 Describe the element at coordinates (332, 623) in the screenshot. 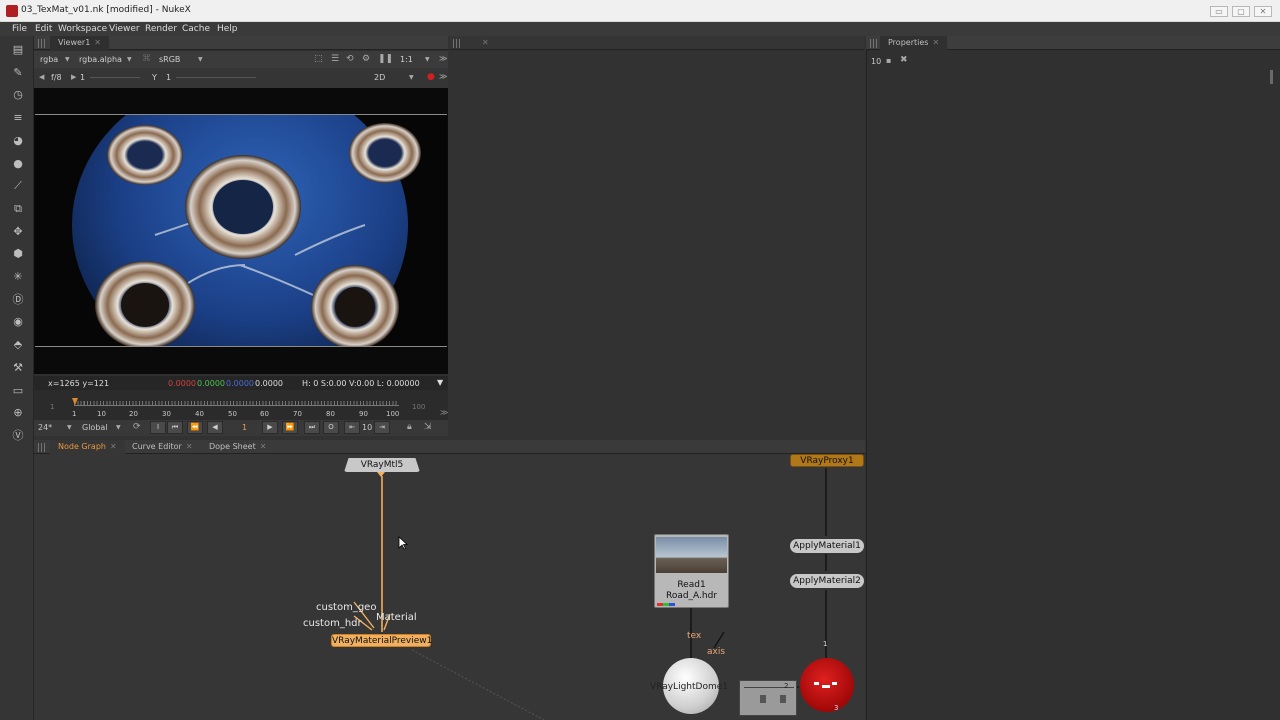

I see `input-custom-hdr: custom_hdr` at that location.